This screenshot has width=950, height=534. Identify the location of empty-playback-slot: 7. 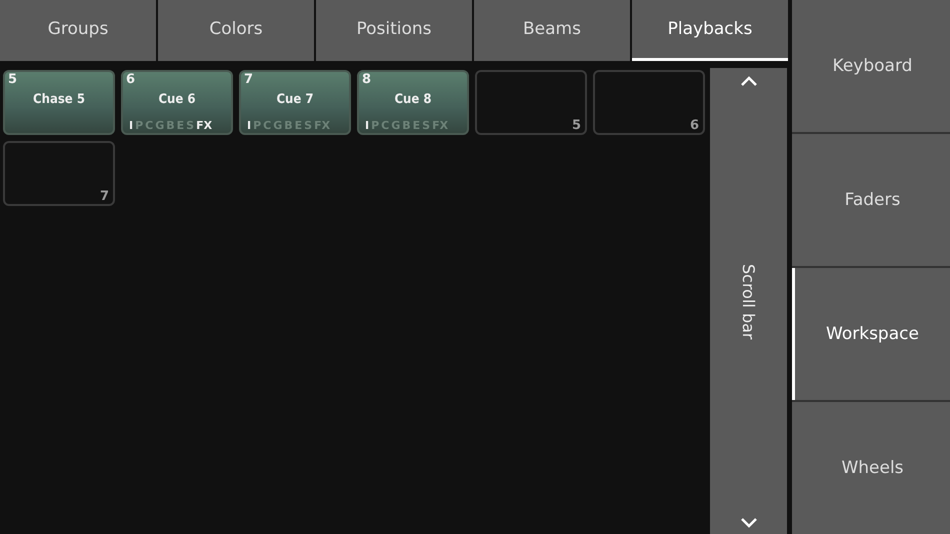
(59, 173).